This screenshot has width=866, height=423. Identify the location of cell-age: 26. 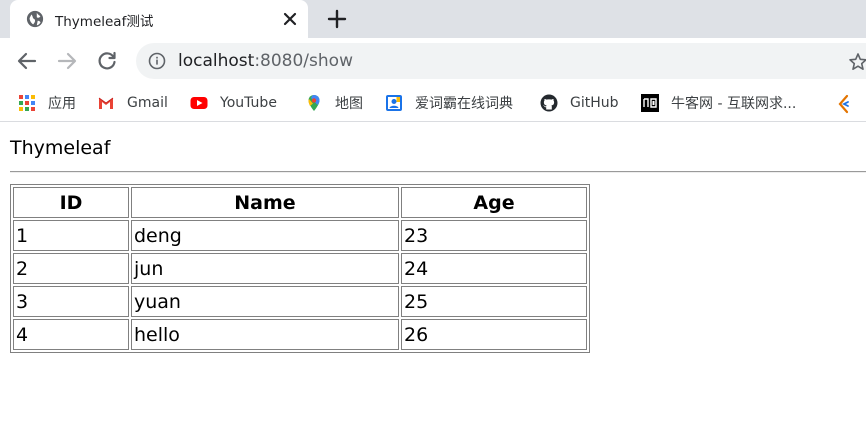
(494, 334).